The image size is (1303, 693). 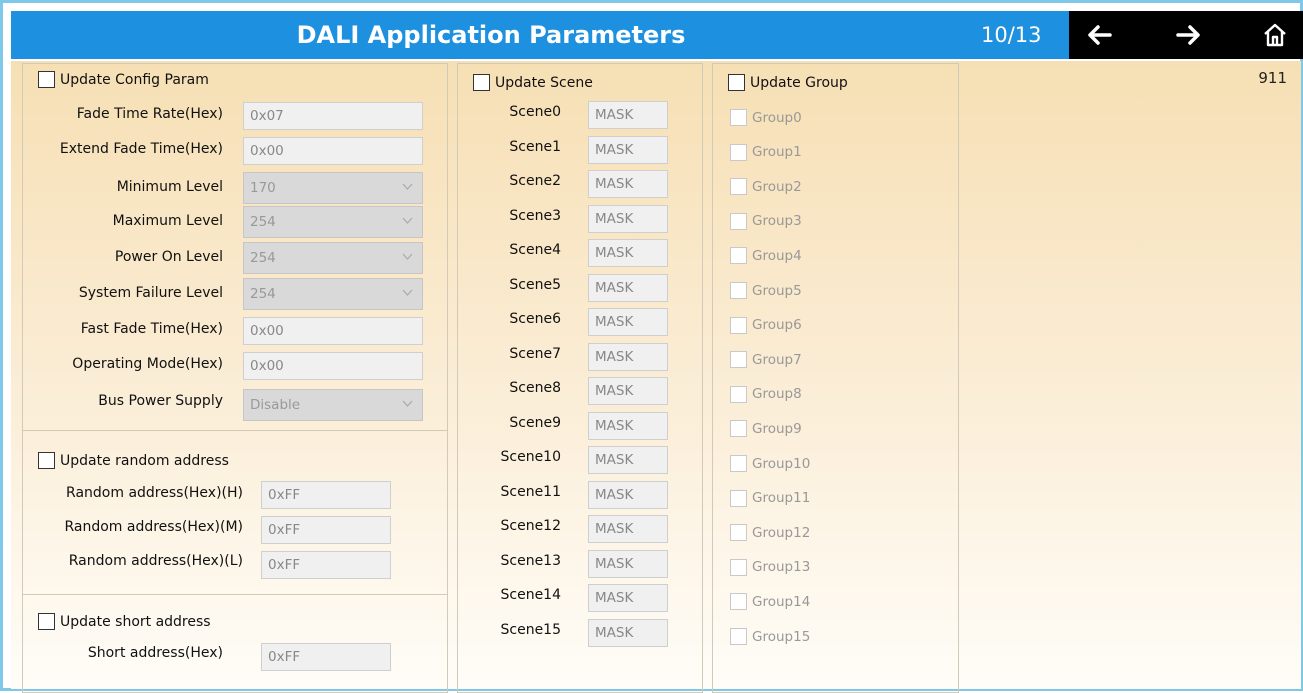 I want to click on update-group-checkbox: Update Group, so click(x=788, y=82).